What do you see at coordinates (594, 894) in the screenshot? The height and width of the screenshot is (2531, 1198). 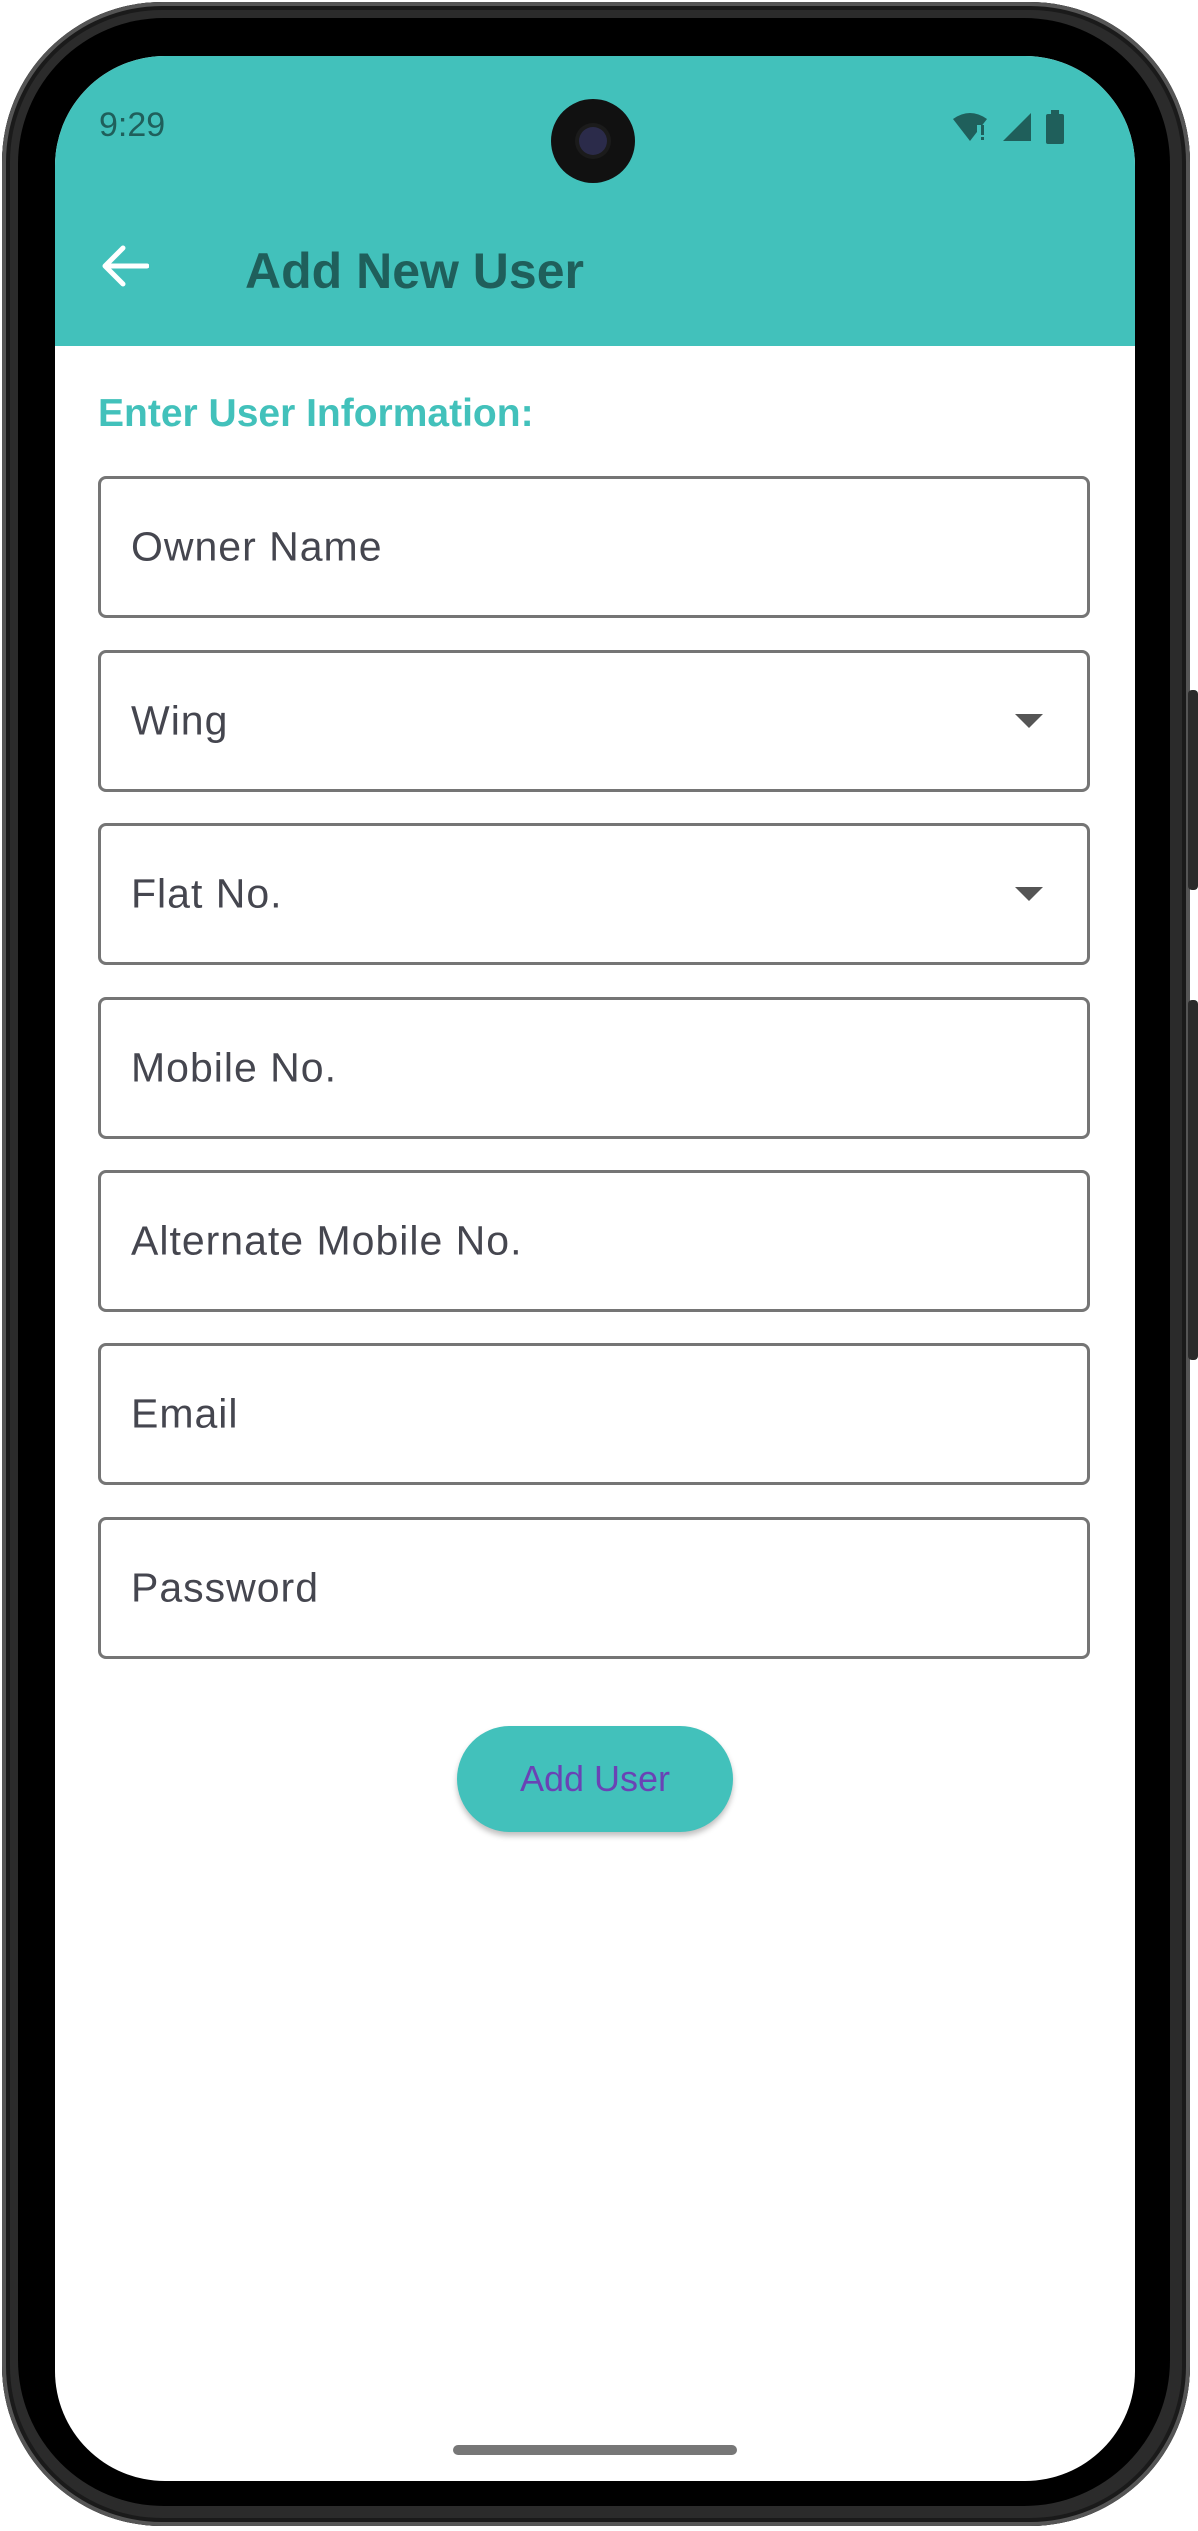 I see `flat-no-dropdown: Flat No.` at bounding box center [594, 894].